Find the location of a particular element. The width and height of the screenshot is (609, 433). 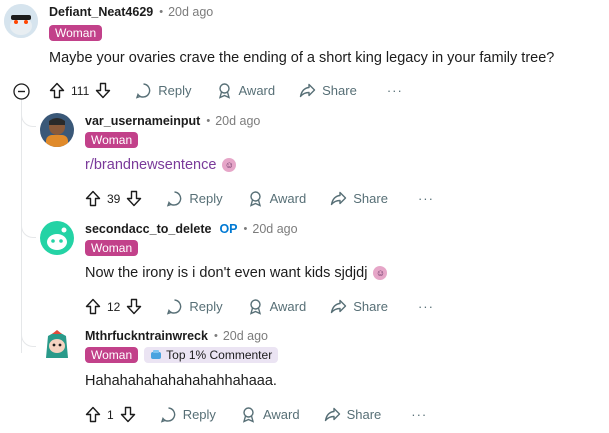

comment-meta: secondacc_to_delete OP • 20d ago is located at coordinates (191, 229).